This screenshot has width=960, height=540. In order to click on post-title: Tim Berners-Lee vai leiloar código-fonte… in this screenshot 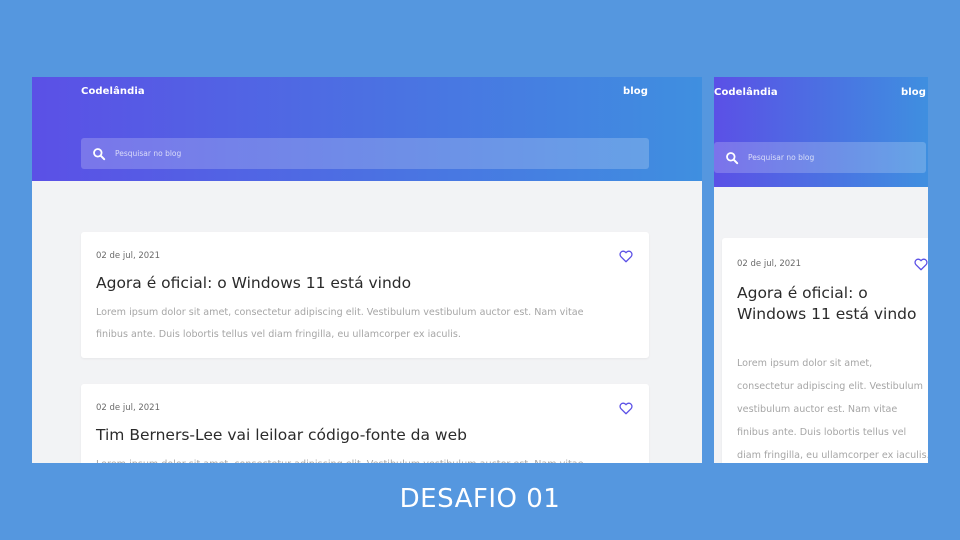, I will do `click(356, 435)`.